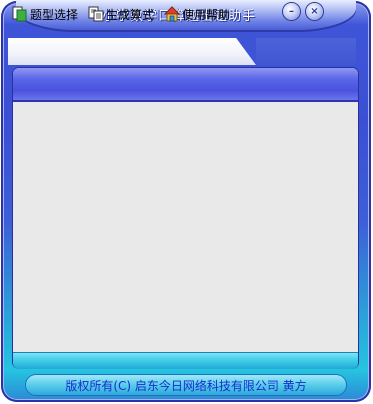 The image size is (373, 404). Describe the element at coordinates (185, 85) in the screenshot. I see `content-panel-header` at that location.